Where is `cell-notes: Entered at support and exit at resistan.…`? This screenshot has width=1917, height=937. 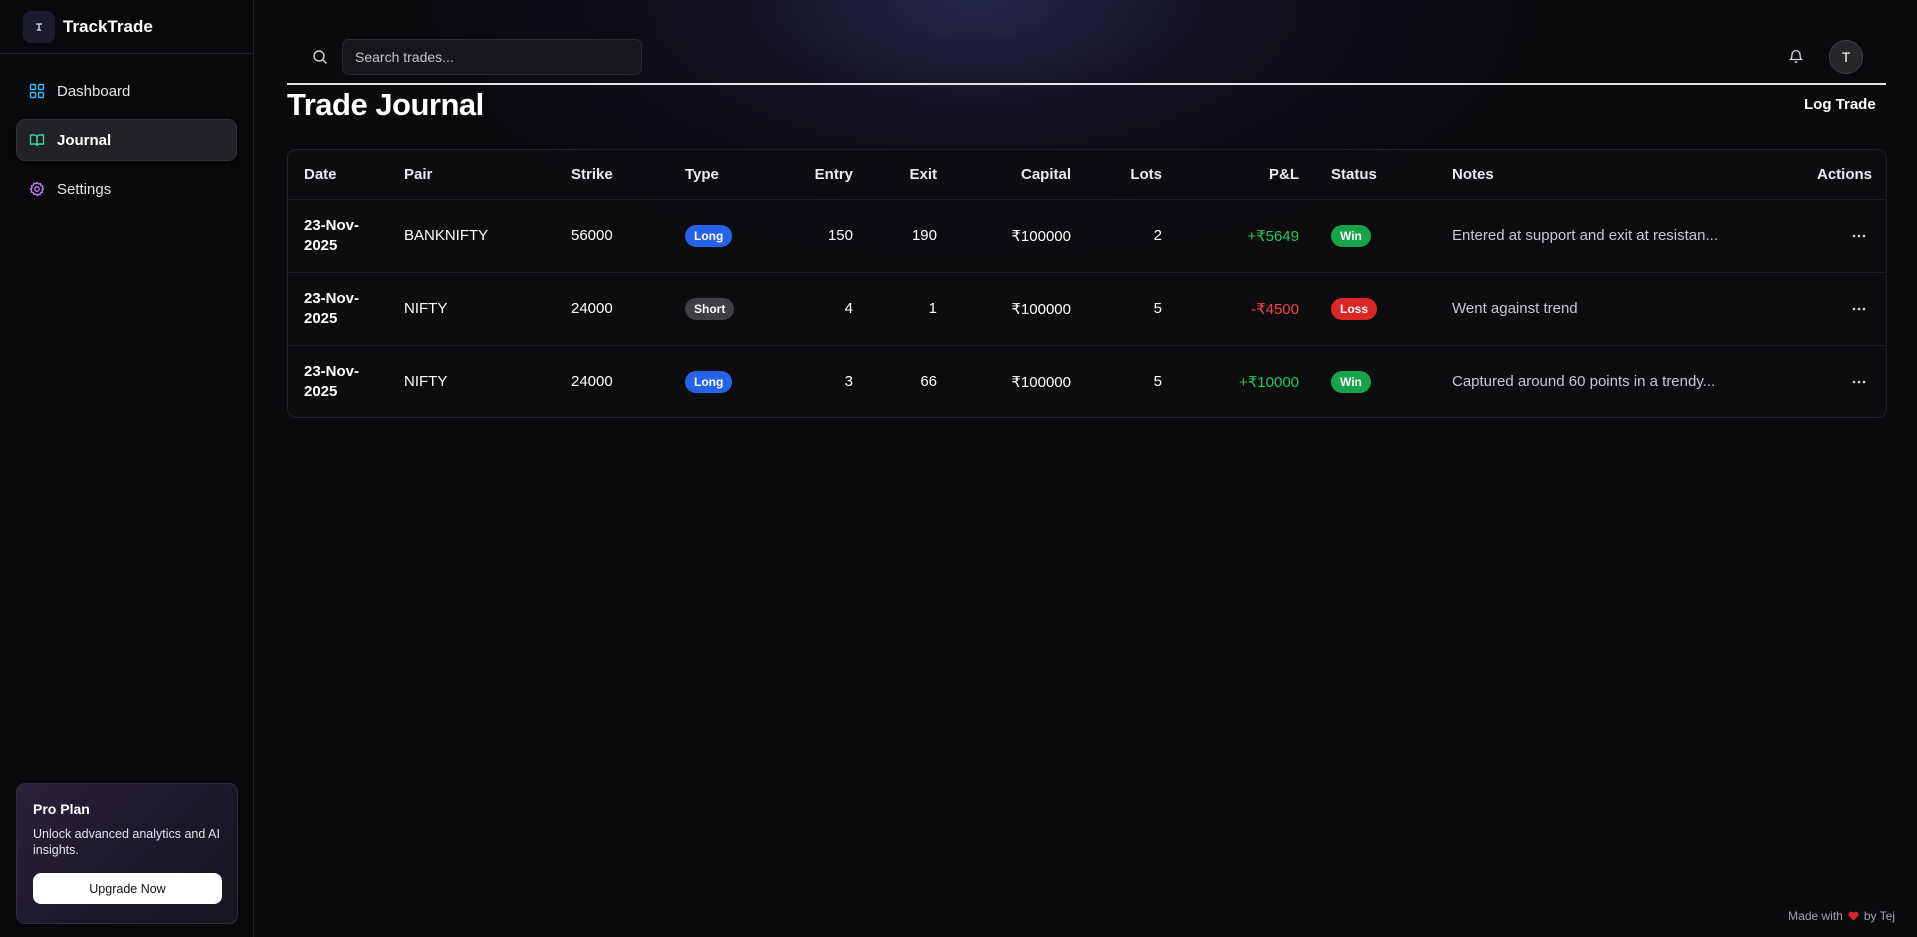
cell-notes: Entered at support and exit at resistan.… is located at coordinates (1585, 235).